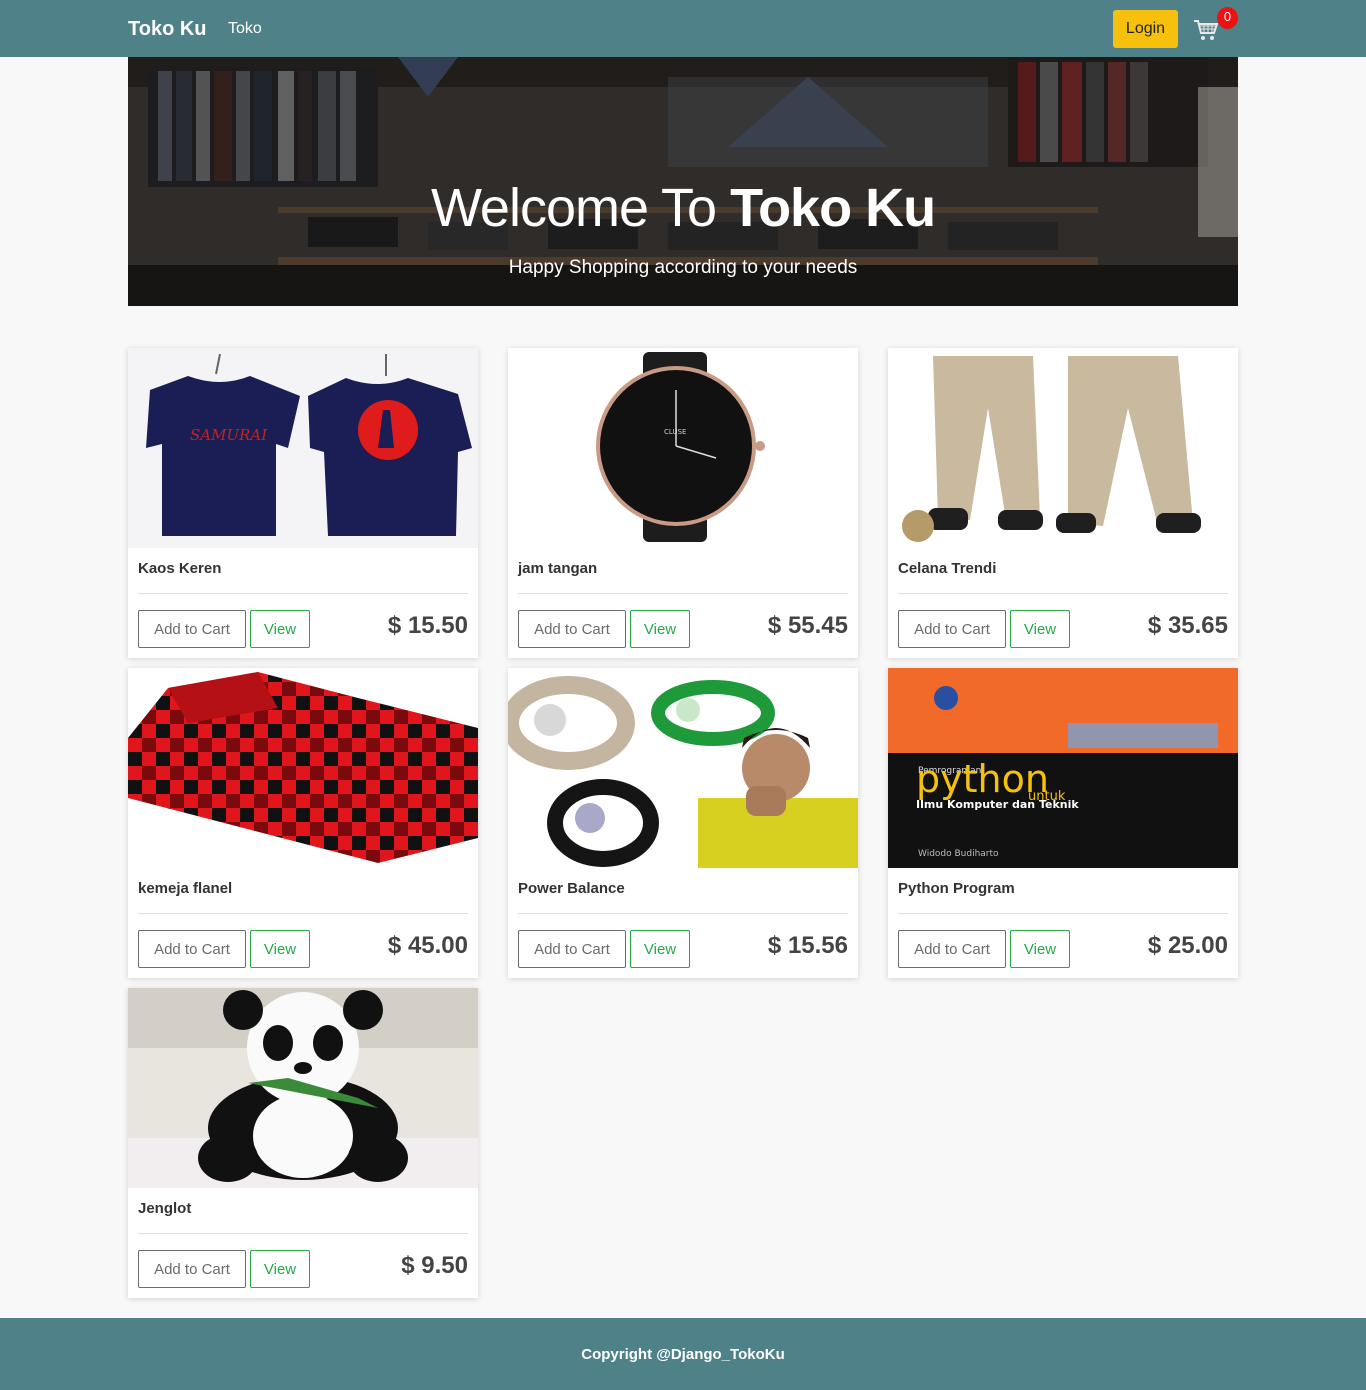 Image resolution: width=1366 pixels, height=1390 pixels. I want to click on navbar: Toko Ku Toko Login 0, so click(683, 28).